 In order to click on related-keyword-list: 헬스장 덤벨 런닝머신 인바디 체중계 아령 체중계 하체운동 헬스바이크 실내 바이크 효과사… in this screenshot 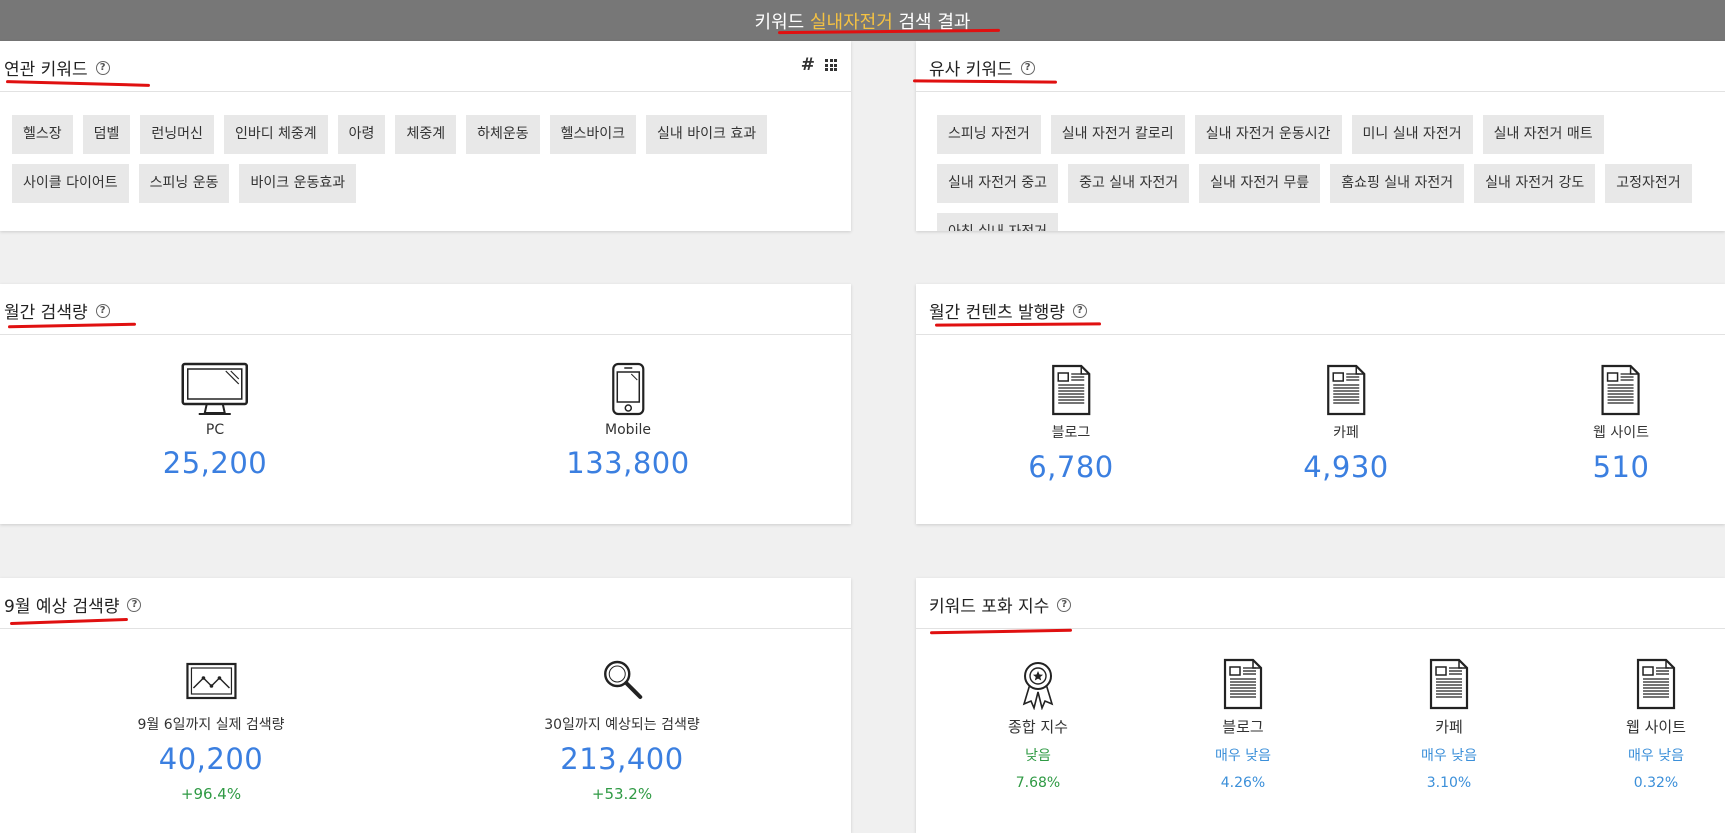, I will do `click(431, 159)`.